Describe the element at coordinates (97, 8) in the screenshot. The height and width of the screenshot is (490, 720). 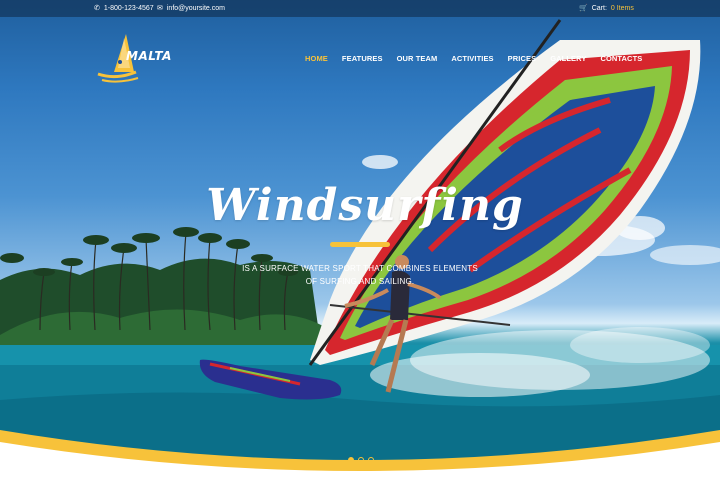
I see `phone-icon: ✆` at that location.